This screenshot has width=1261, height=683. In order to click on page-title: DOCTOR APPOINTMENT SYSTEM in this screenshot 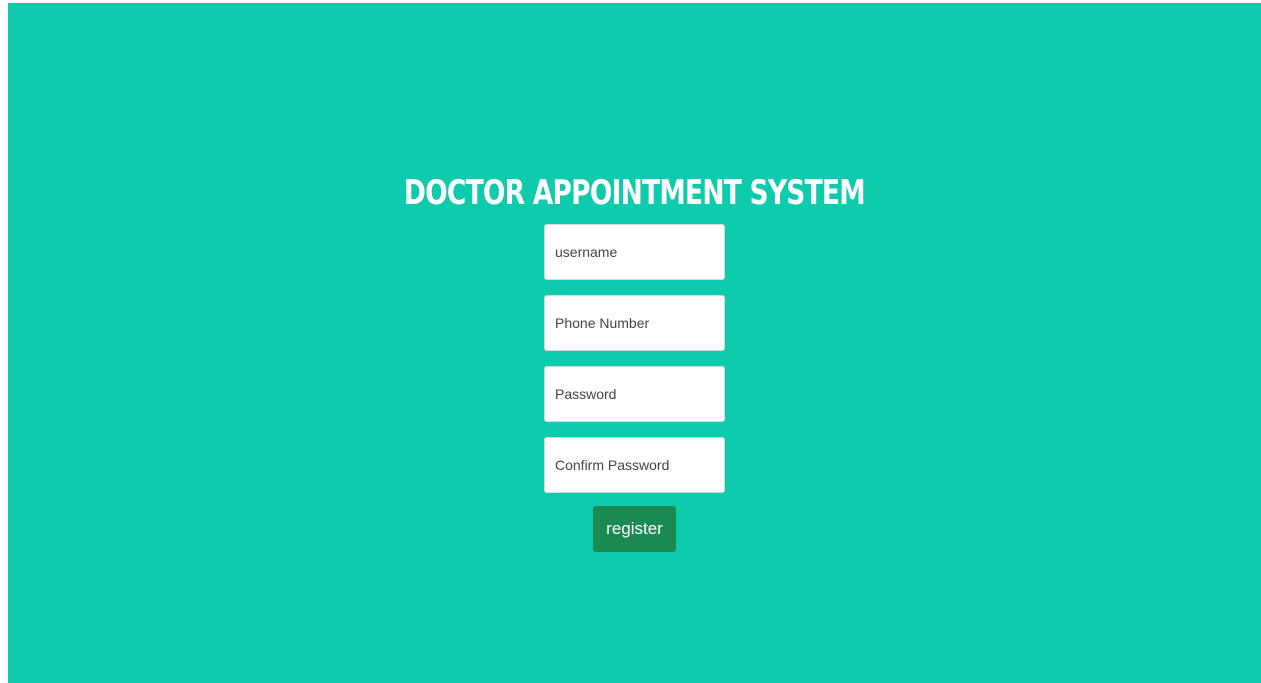, I will do `click(634, 193)`.